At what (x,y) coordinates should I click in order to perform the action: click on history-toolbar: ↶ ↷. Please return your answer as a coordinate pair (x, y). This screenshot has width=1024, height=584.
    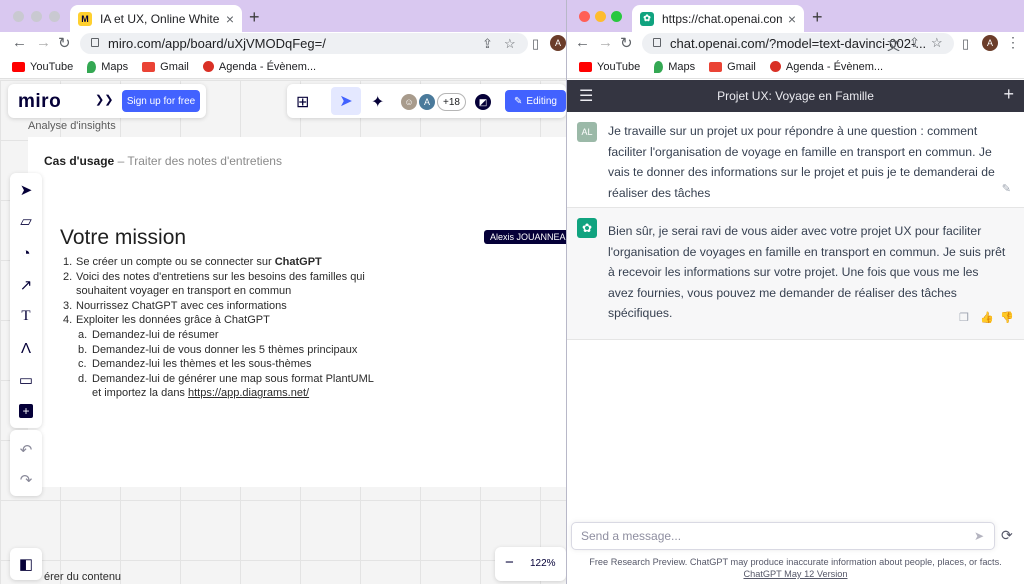
    Looking at the image, I should click on (26, 463).